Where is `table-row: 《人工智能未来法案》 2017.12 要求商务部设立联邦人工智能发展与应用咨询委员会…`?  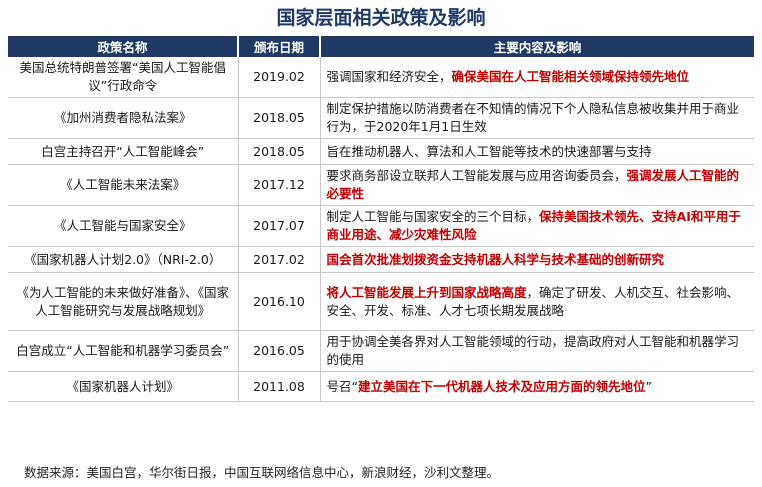
table-row: 《人工智能未来法案》 2017.12 要求商务部设立联邦人工智能发展与应用咨询委员会… is located at coordinates (381, 185).